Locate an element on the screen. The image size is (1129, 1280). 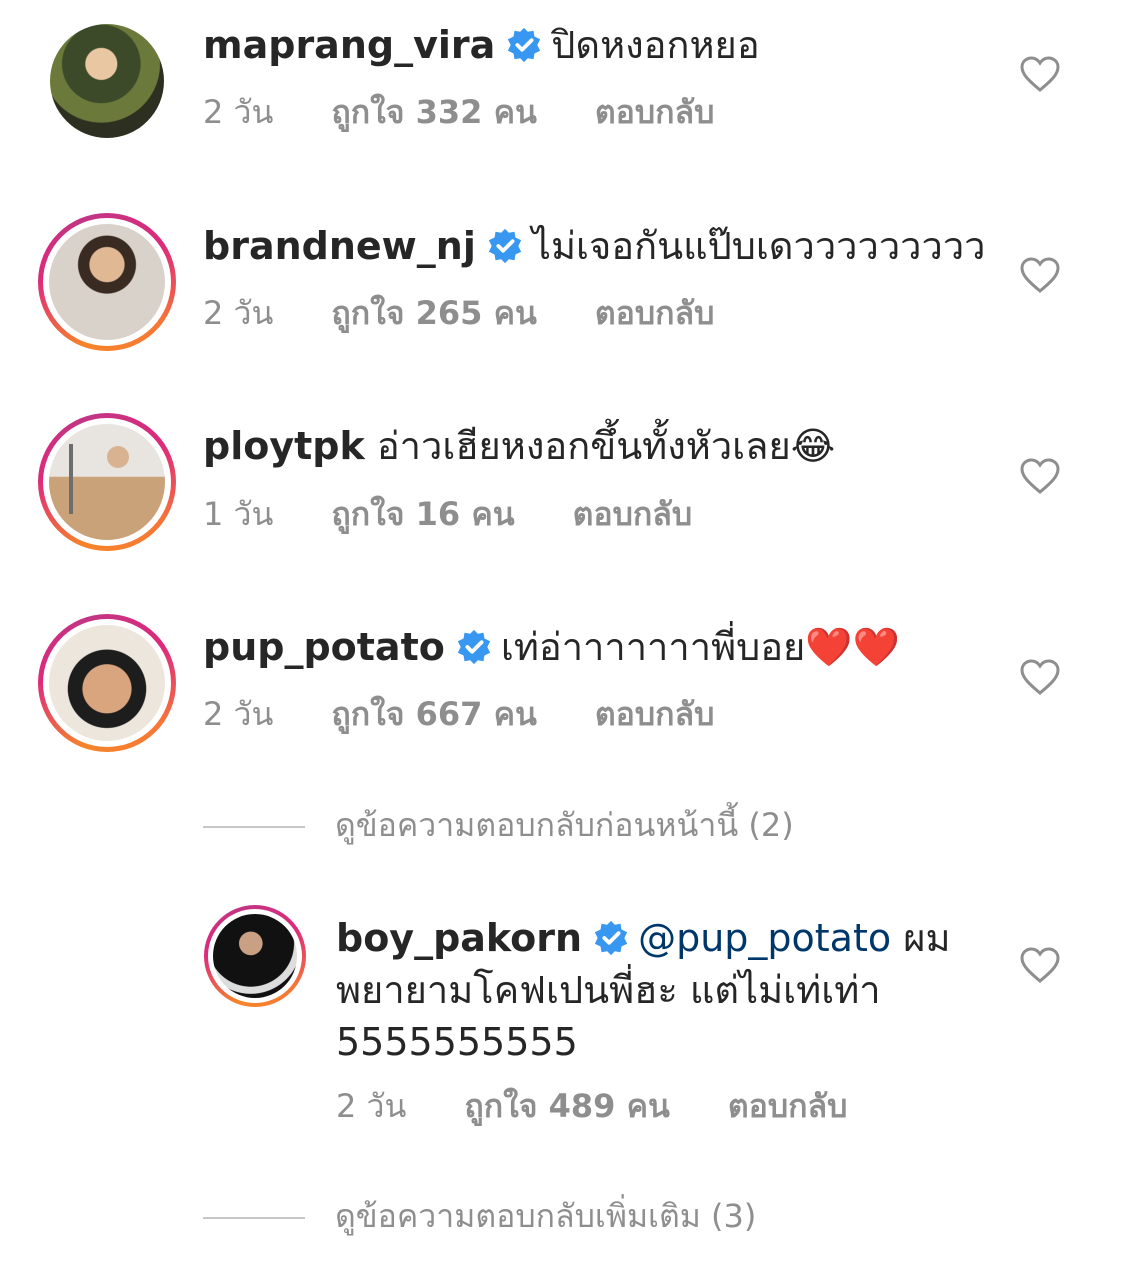
comment-text: ไม่เจอกันแป๊บเดววววววววว is located at coordinates (758, 246).